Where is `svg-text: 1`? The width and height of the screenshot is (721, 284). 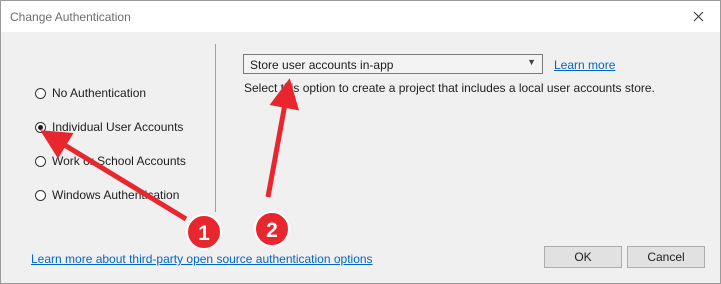 svg-text: 1 is located at coordinates (204, 233).